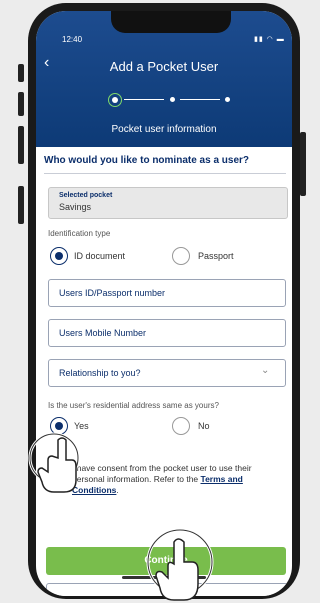 This screenshot has height=603, width=320. Describe the element at coordinates (169, 100) in the screenshot. I see `progress-stepper` at that location.